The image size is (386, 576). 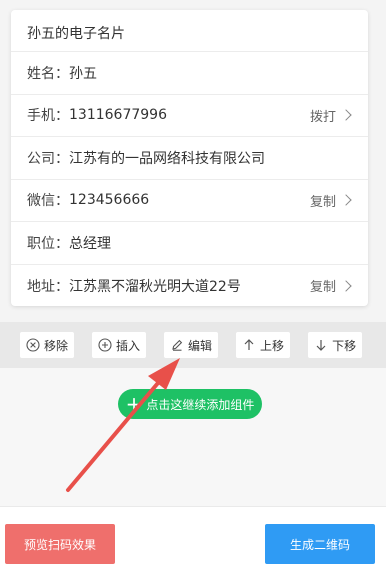 I want to click on add-component-button: + 点击这继续添加组件, so click(x=190, y=404).